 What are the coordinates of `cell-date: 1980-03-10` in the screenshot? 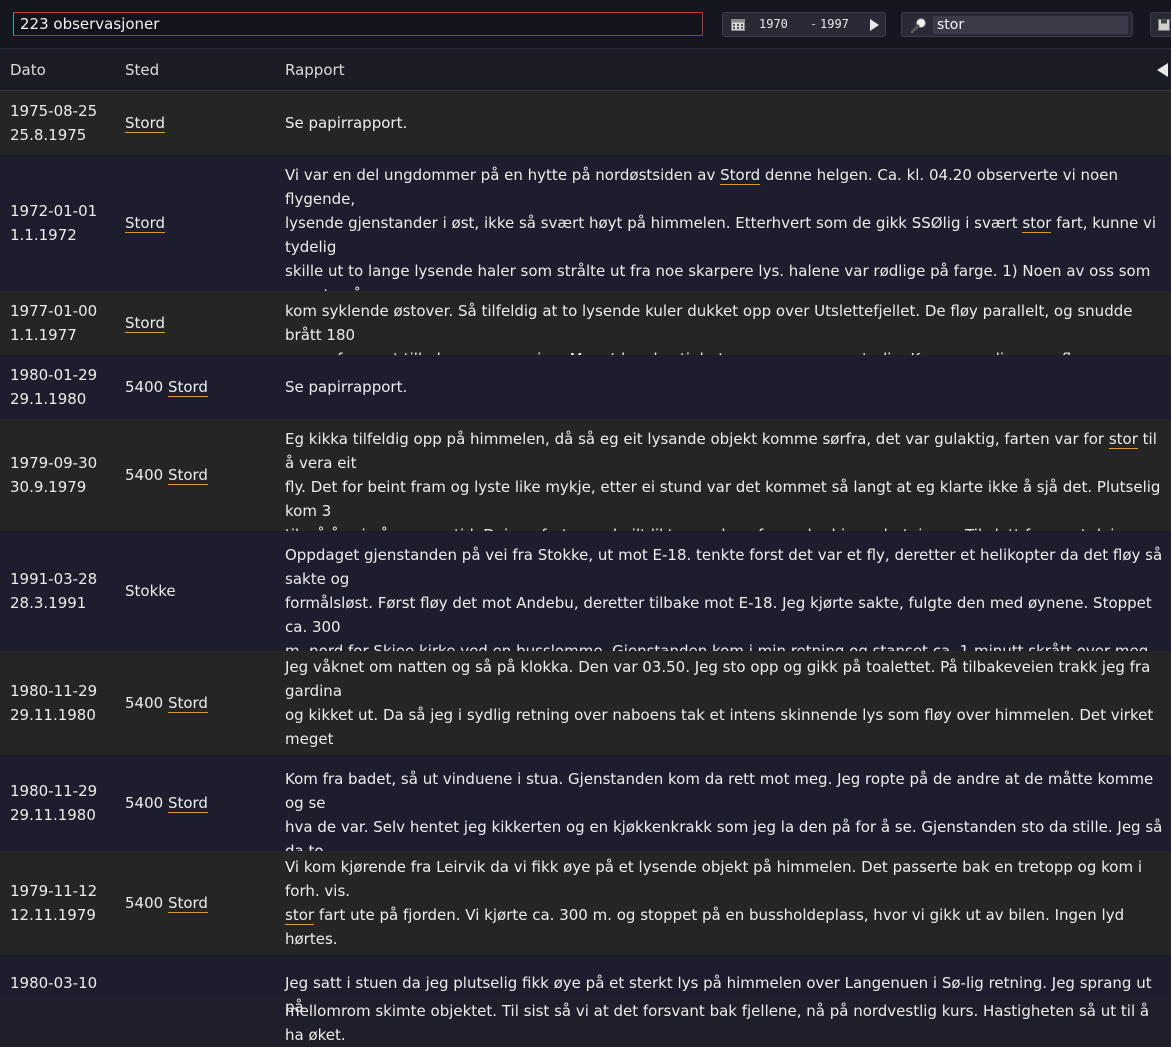 It's located at (65, 983).